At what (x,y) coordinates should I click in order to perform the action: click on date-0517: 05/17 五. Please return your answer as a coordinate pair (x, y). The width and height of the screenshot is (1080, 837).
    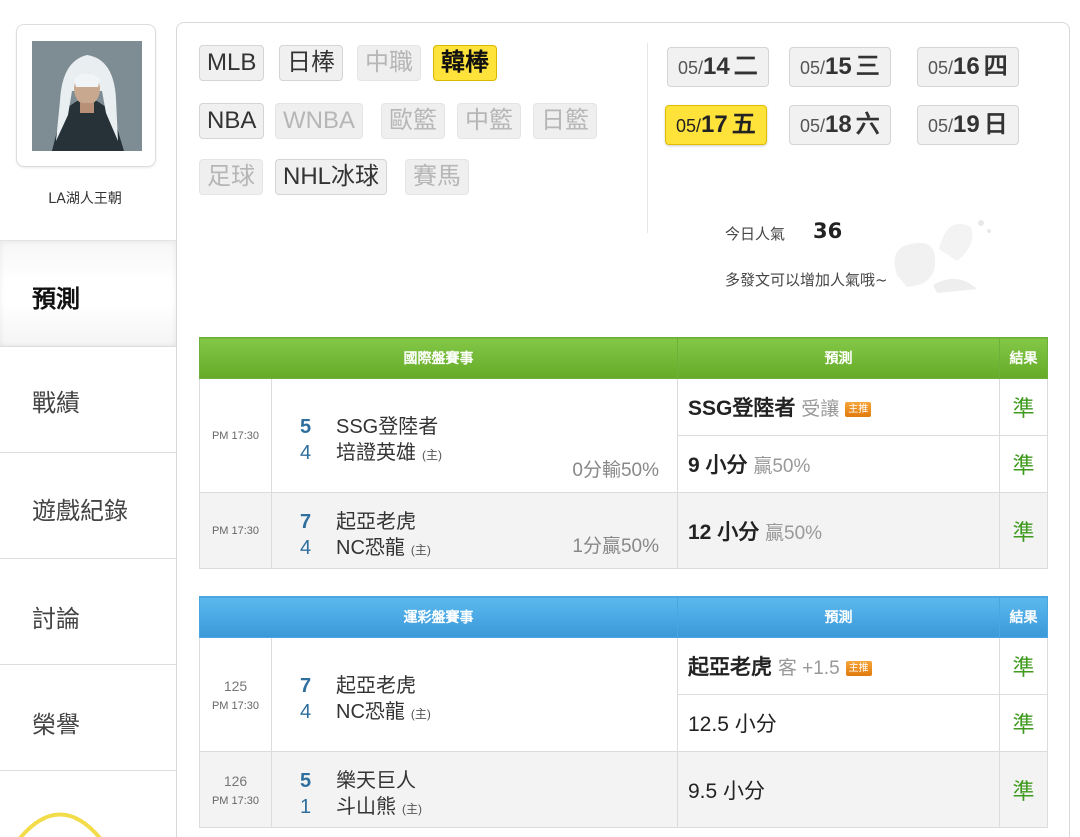
    Looking at the image, I should click on (716, 125).